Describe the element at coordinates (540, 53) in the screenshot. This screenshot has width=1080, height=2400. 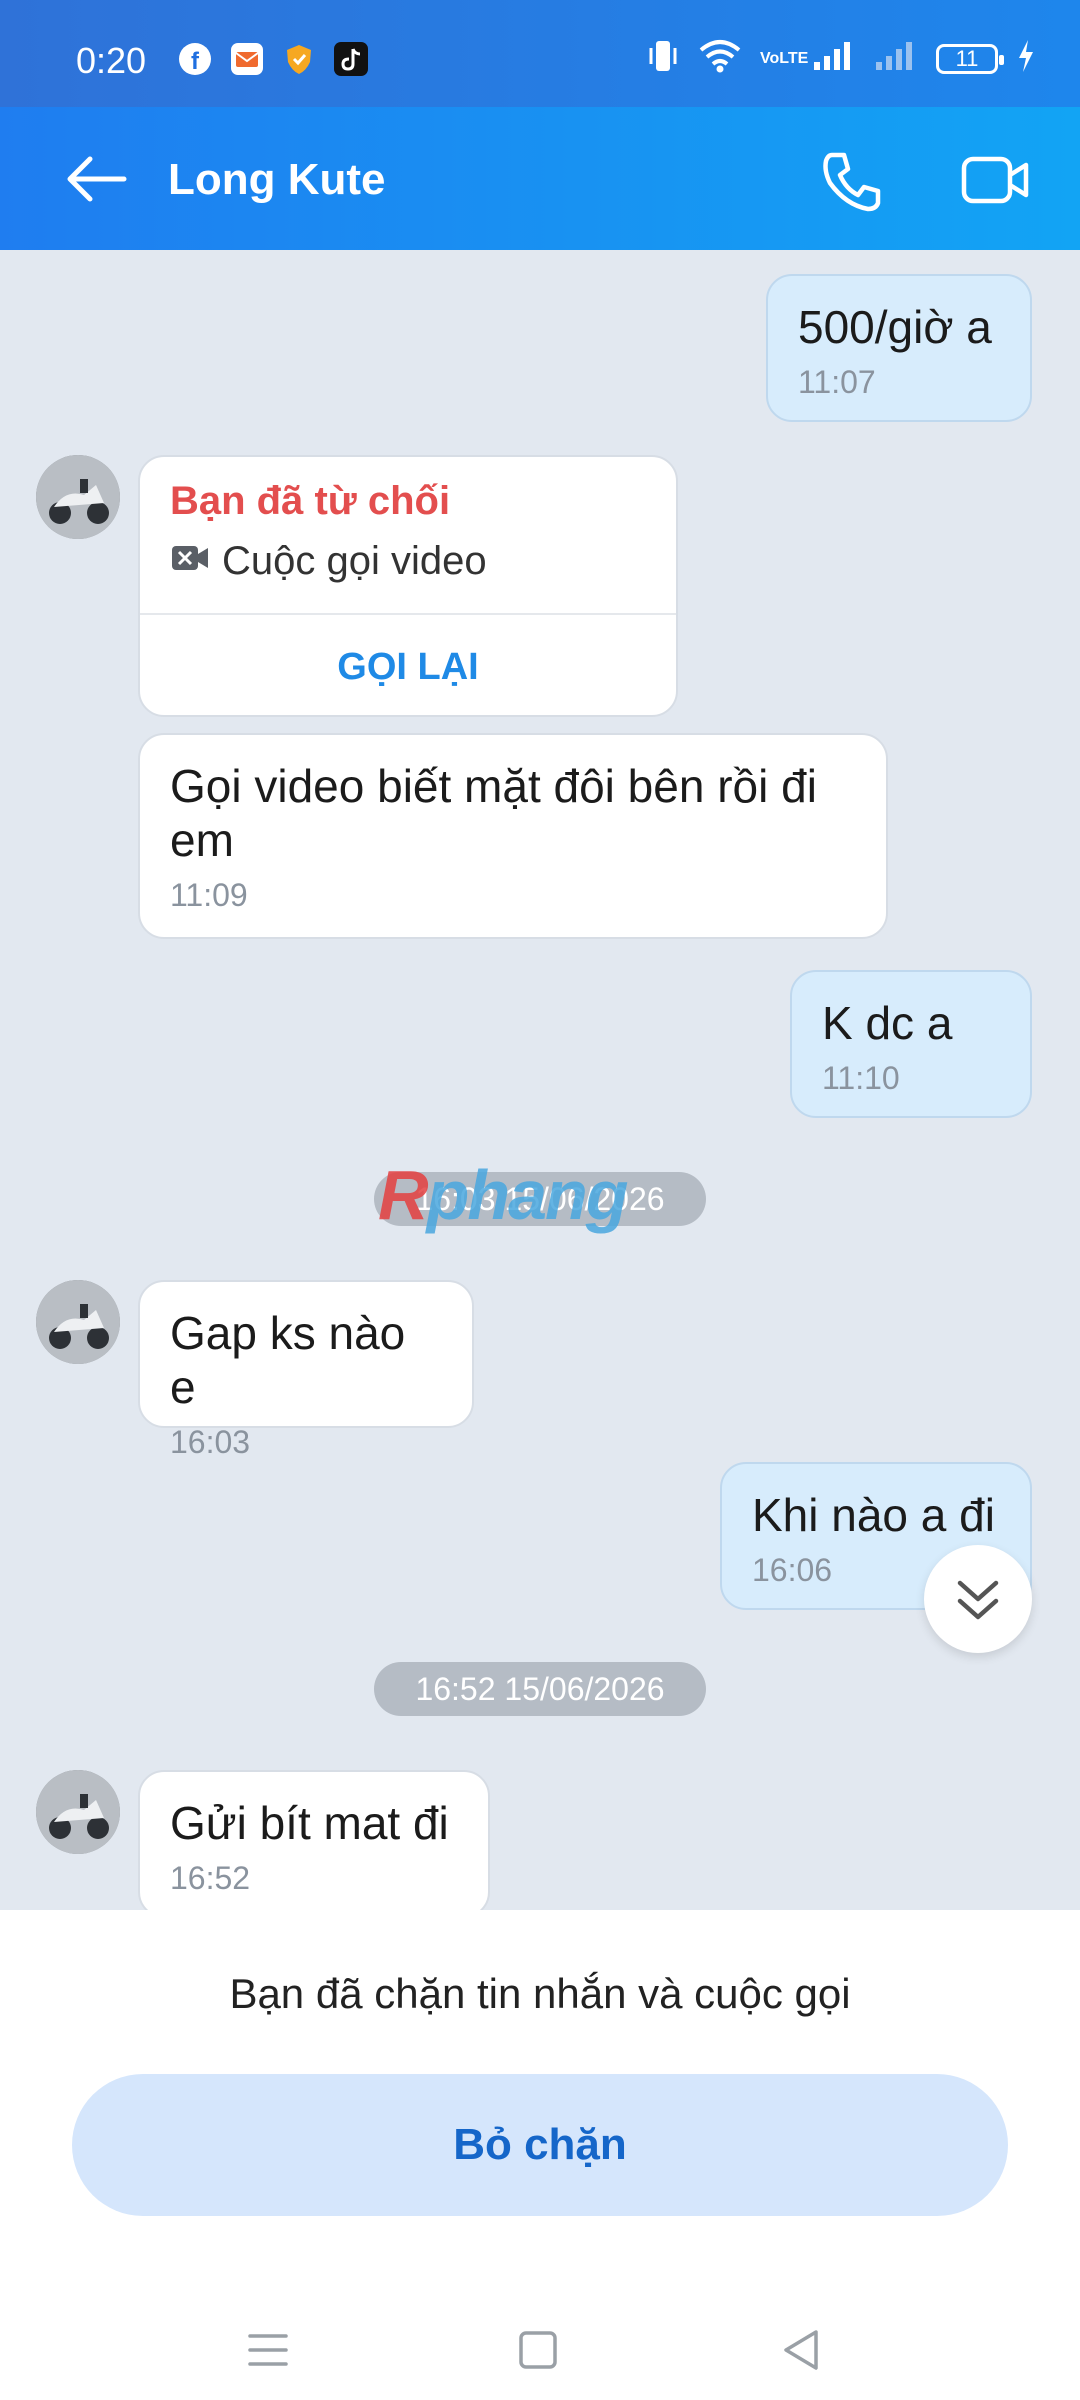
I see `status-bar: 0:20 f VoLTE 11` at that location.